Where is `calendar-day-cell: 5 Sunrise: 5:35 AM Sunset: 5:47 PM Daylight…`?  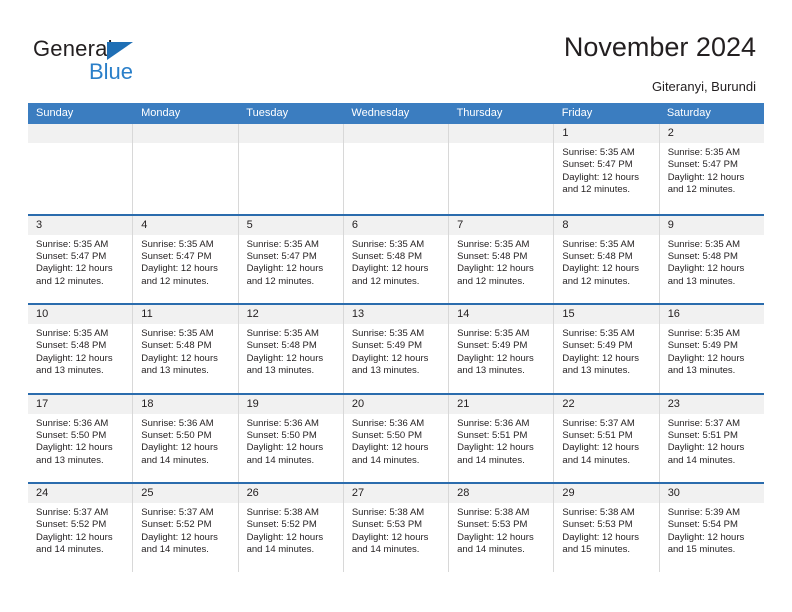 calendar-day-cell: 5 Sunrise: 5:35 AM Sunset: 5:47 PM Daylight… is located at coordinates (291, 259).